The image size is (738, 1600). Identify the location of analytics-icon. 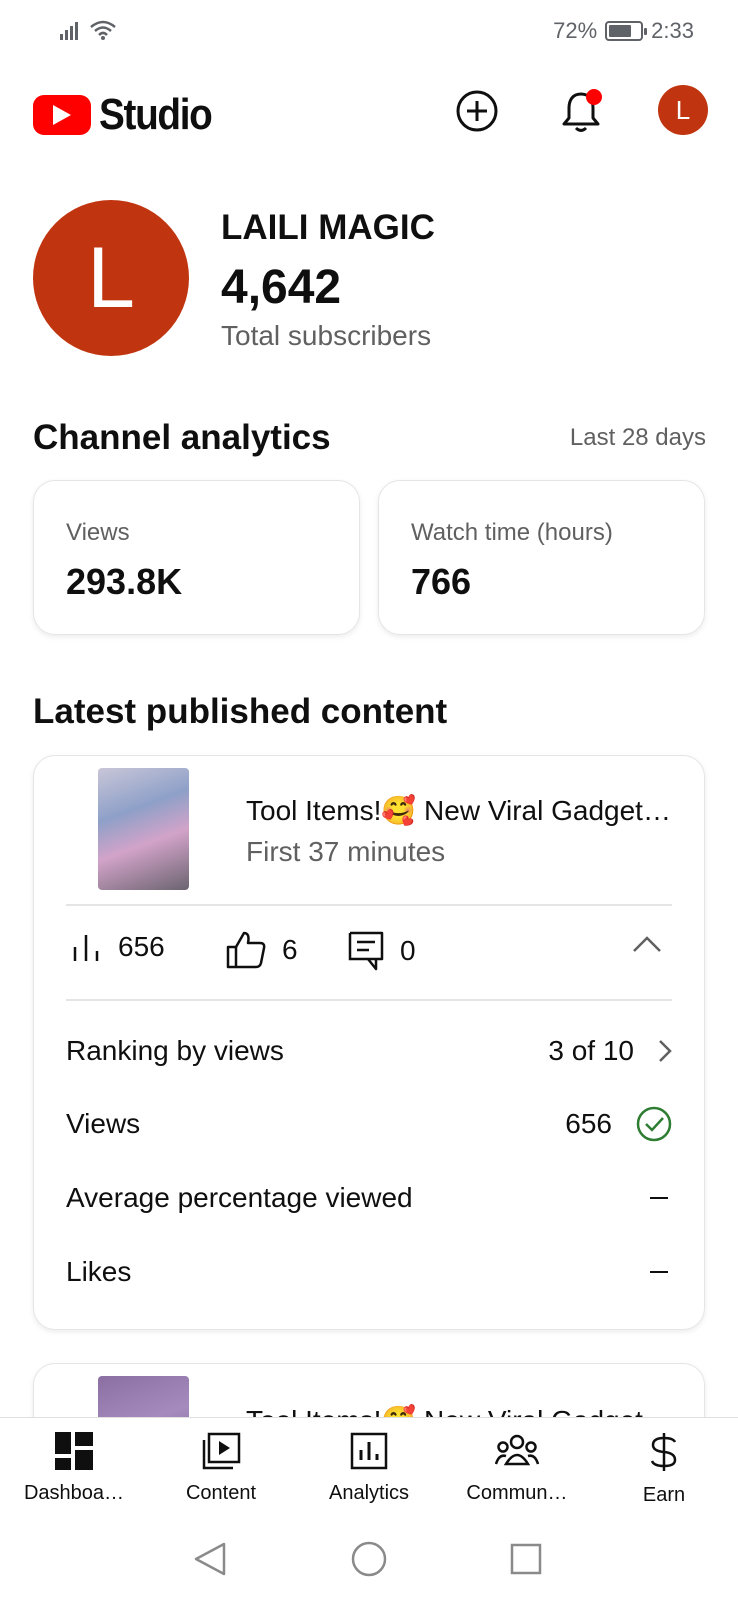
(369, 1451).